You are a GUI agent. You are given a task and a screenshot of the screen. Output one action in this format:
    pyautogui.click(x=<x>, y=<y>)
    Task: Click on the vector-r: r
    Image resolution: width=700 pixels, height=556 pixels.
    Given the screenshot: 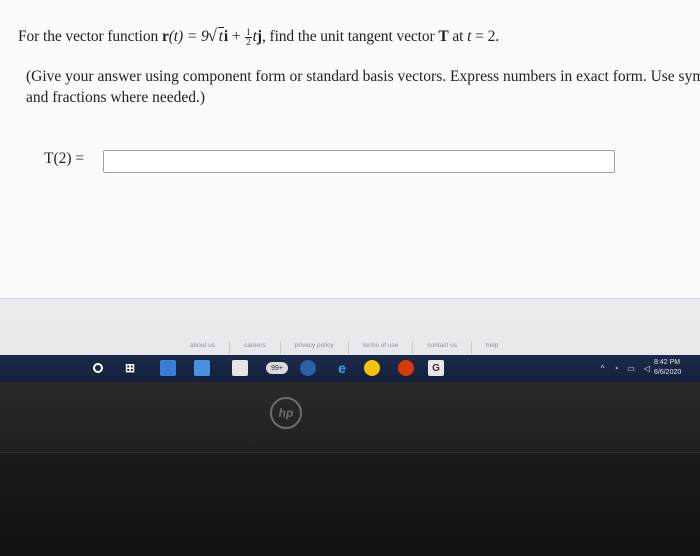 What is the action you would take?
    pyautogui.click(x=165, y=37)
    